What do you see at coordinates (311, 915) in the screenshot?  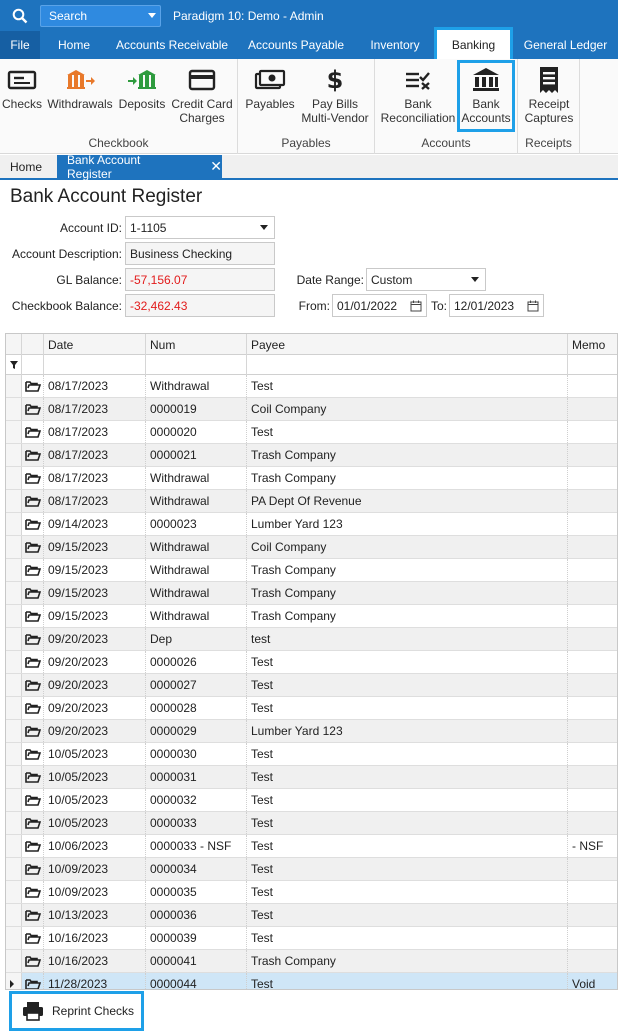 I see `table-row: 10/13/2023 0000036 Test` at bounding box center [311, 915].